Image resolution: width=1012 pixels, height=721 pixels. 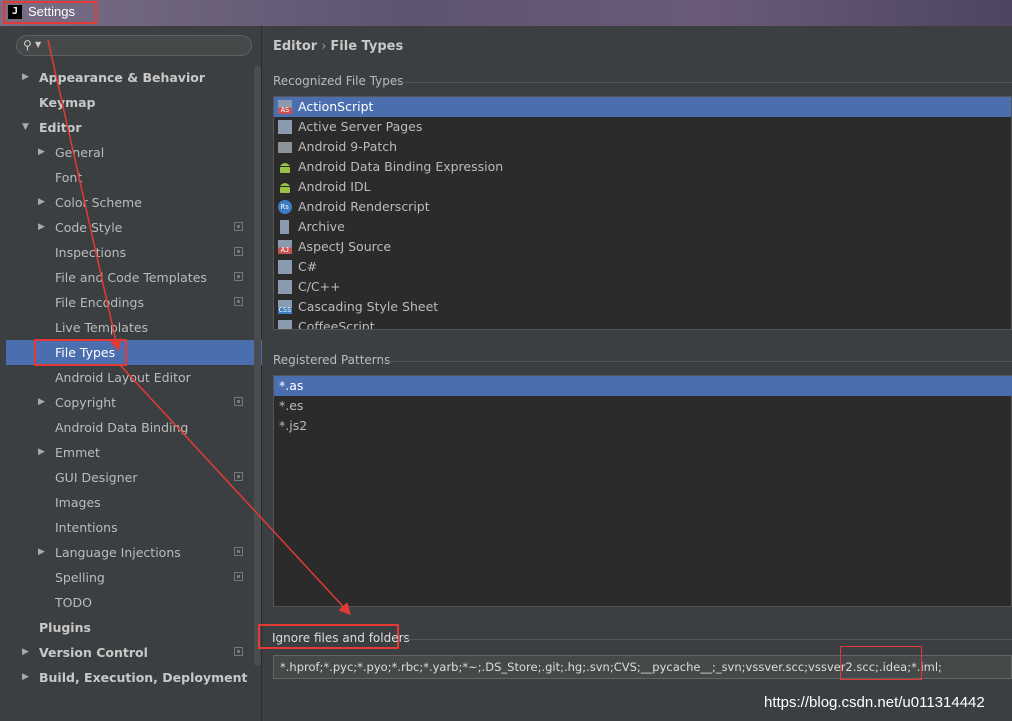 I want to click on chevron-down-icon: ▼, so click(x=27, y=127).